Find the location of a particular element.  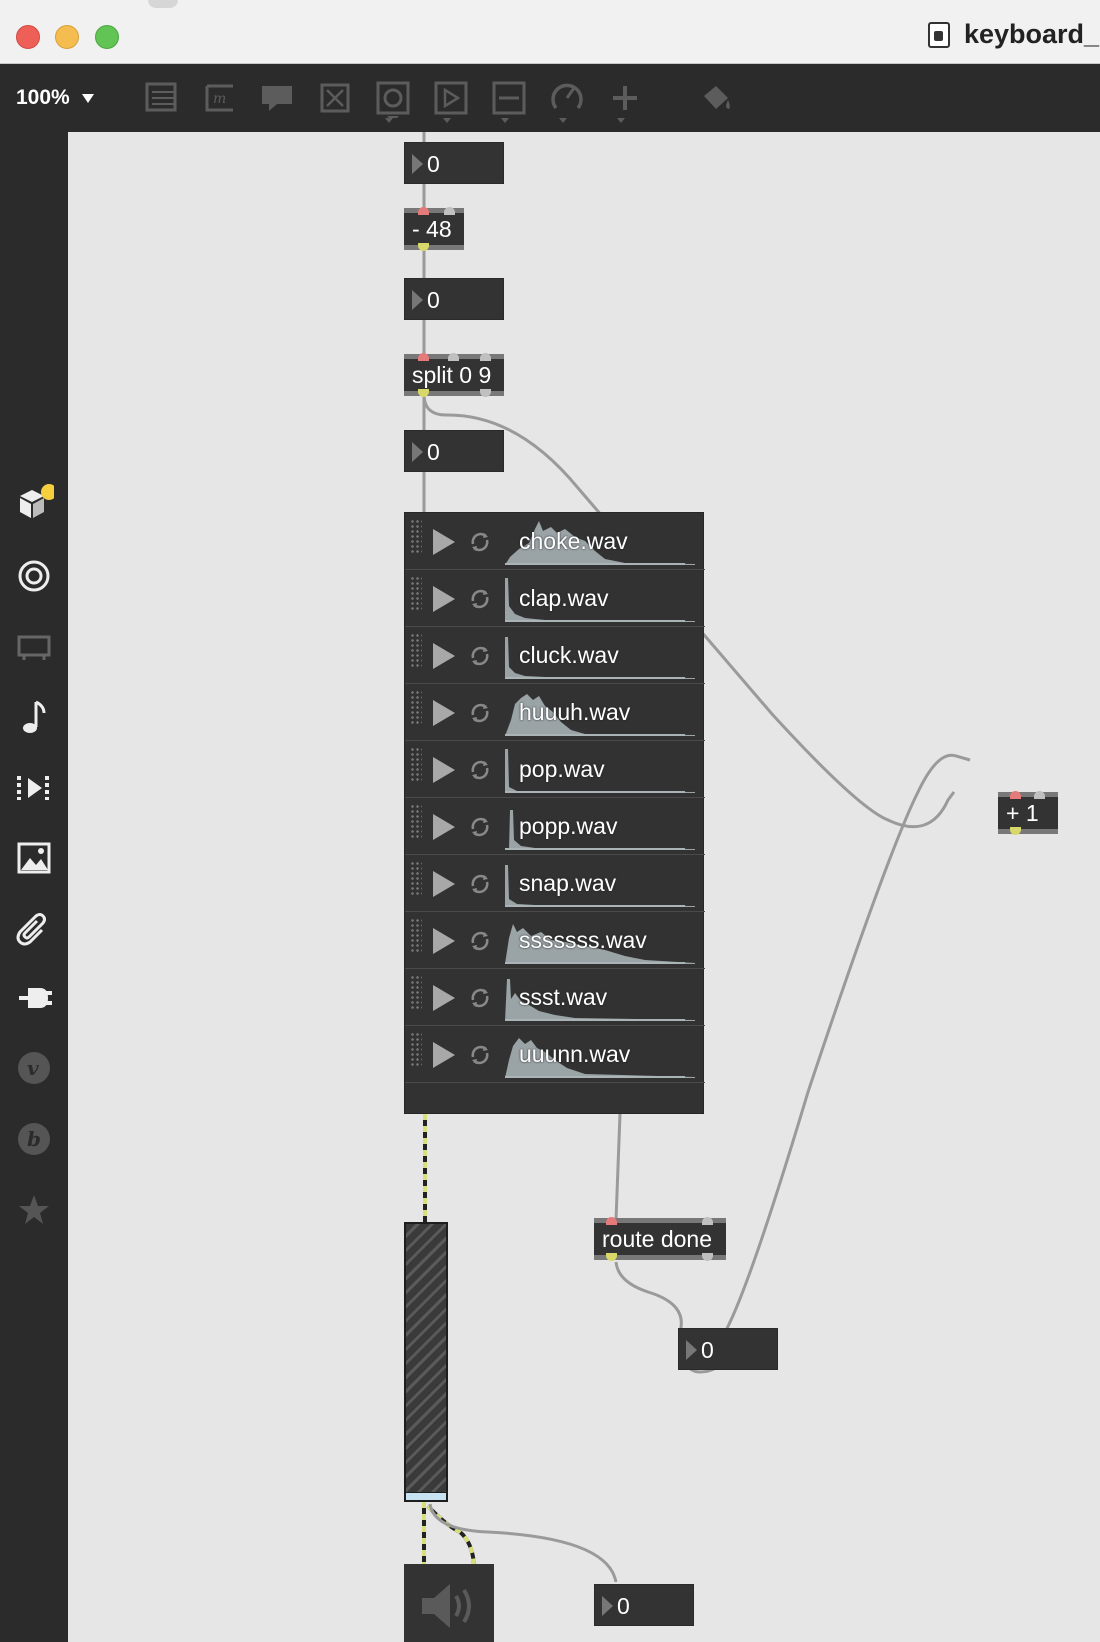

chevron-down-icon is located at coordinates (88, 98).